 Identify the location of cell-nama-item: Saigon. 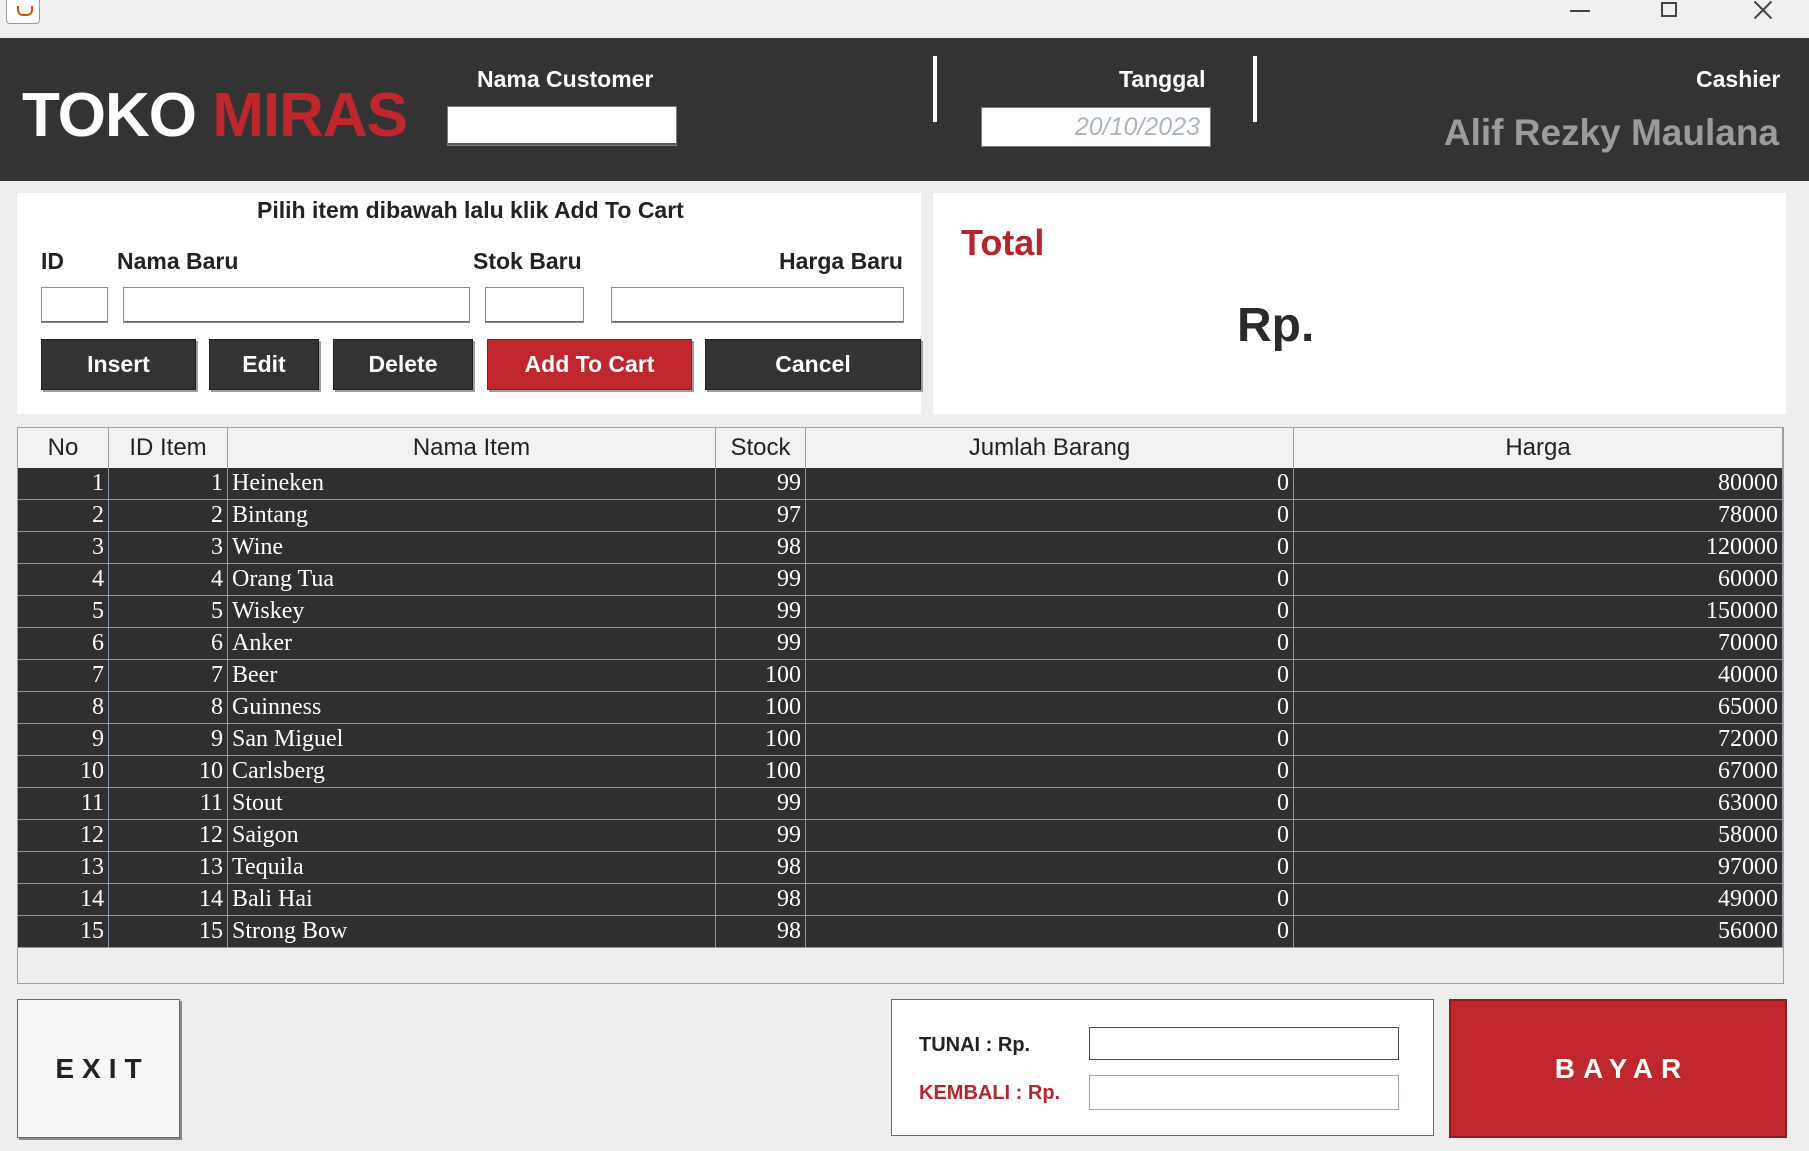
(472, 836).